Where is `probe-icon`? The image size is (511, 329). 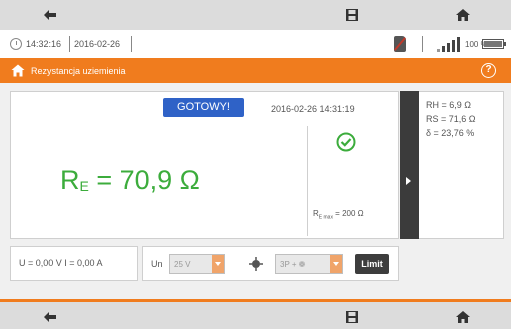 probe-icon is located at coordinates (256, 264).